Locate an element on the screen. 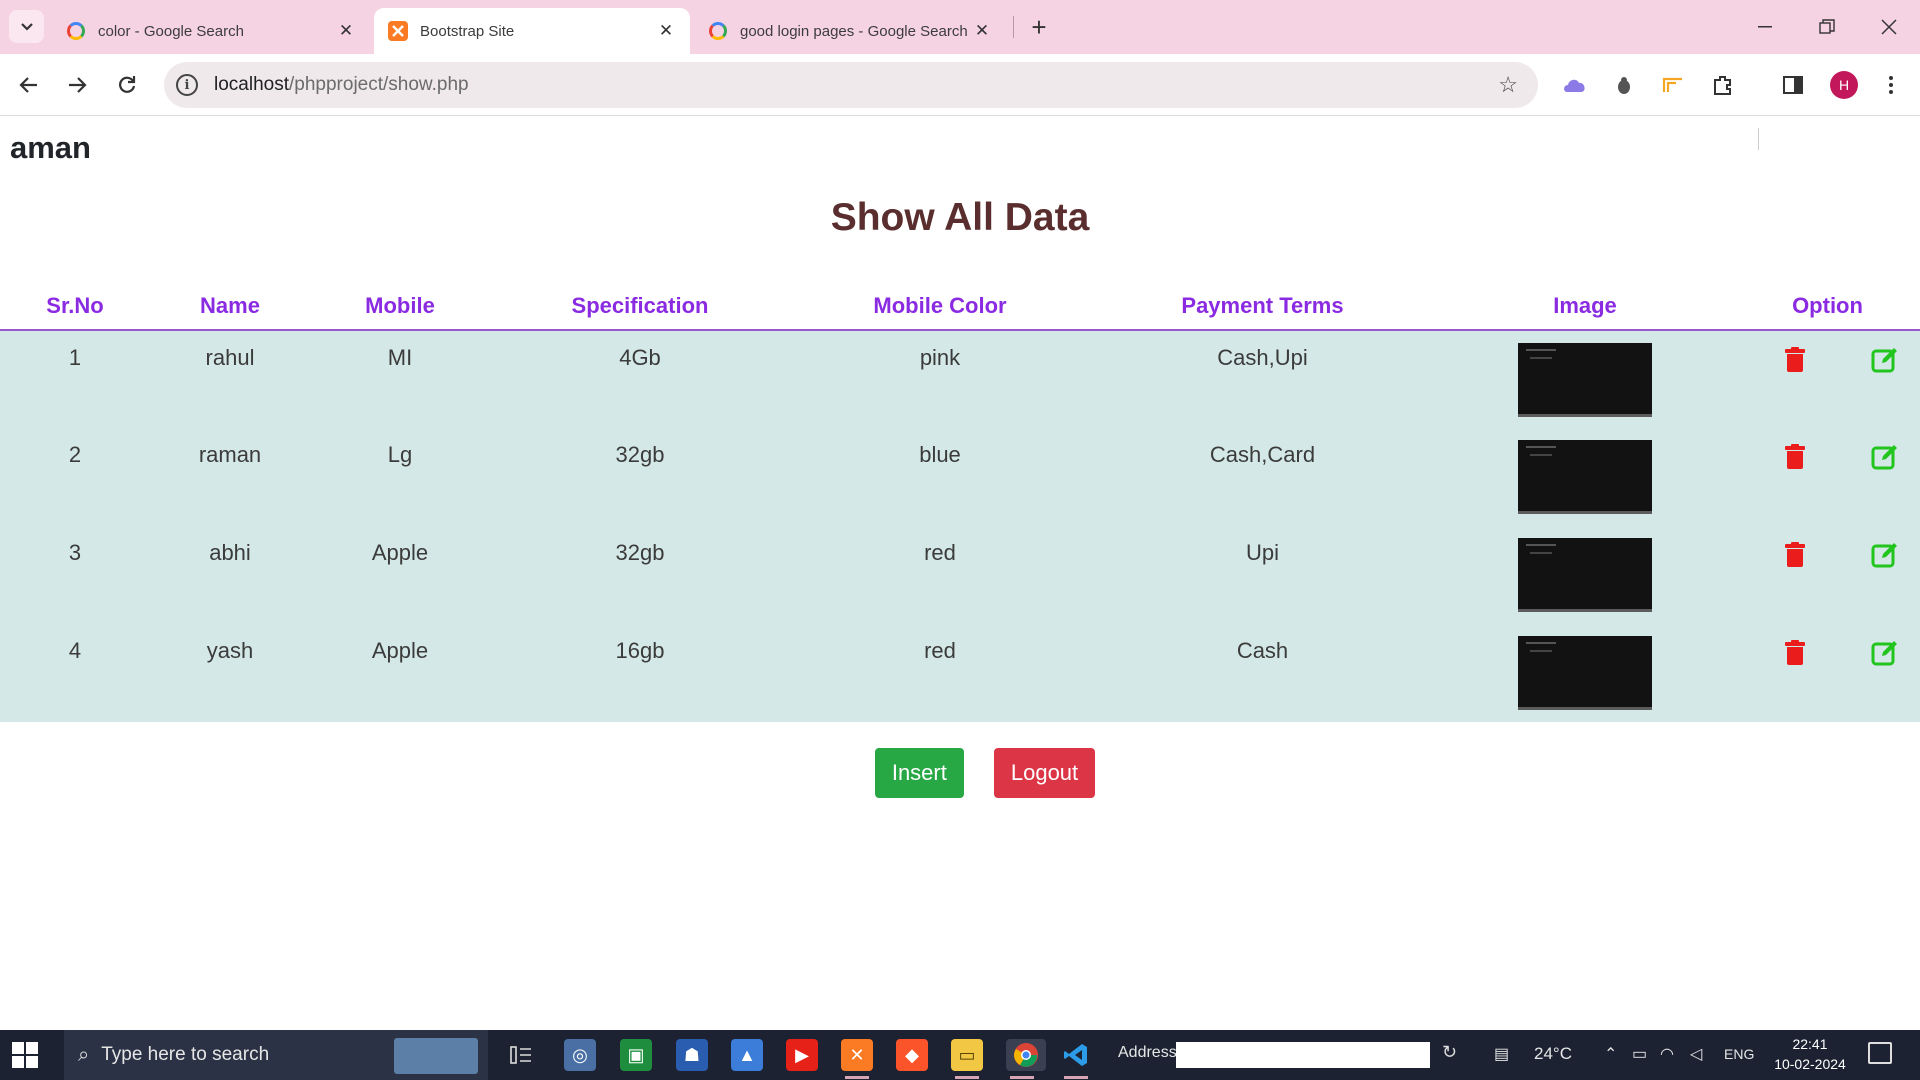 This screenshot has height=1080, width=1920. tab-search-button is located at coordinates (26, 26).